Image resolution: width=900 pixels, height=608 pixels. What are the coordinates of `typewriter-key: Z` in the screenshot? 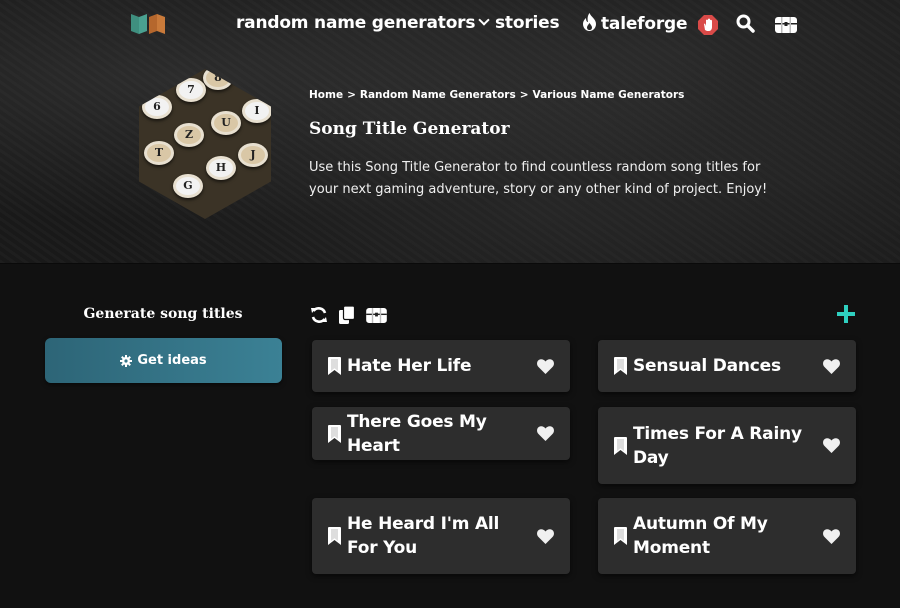 It's located at (189, 135).